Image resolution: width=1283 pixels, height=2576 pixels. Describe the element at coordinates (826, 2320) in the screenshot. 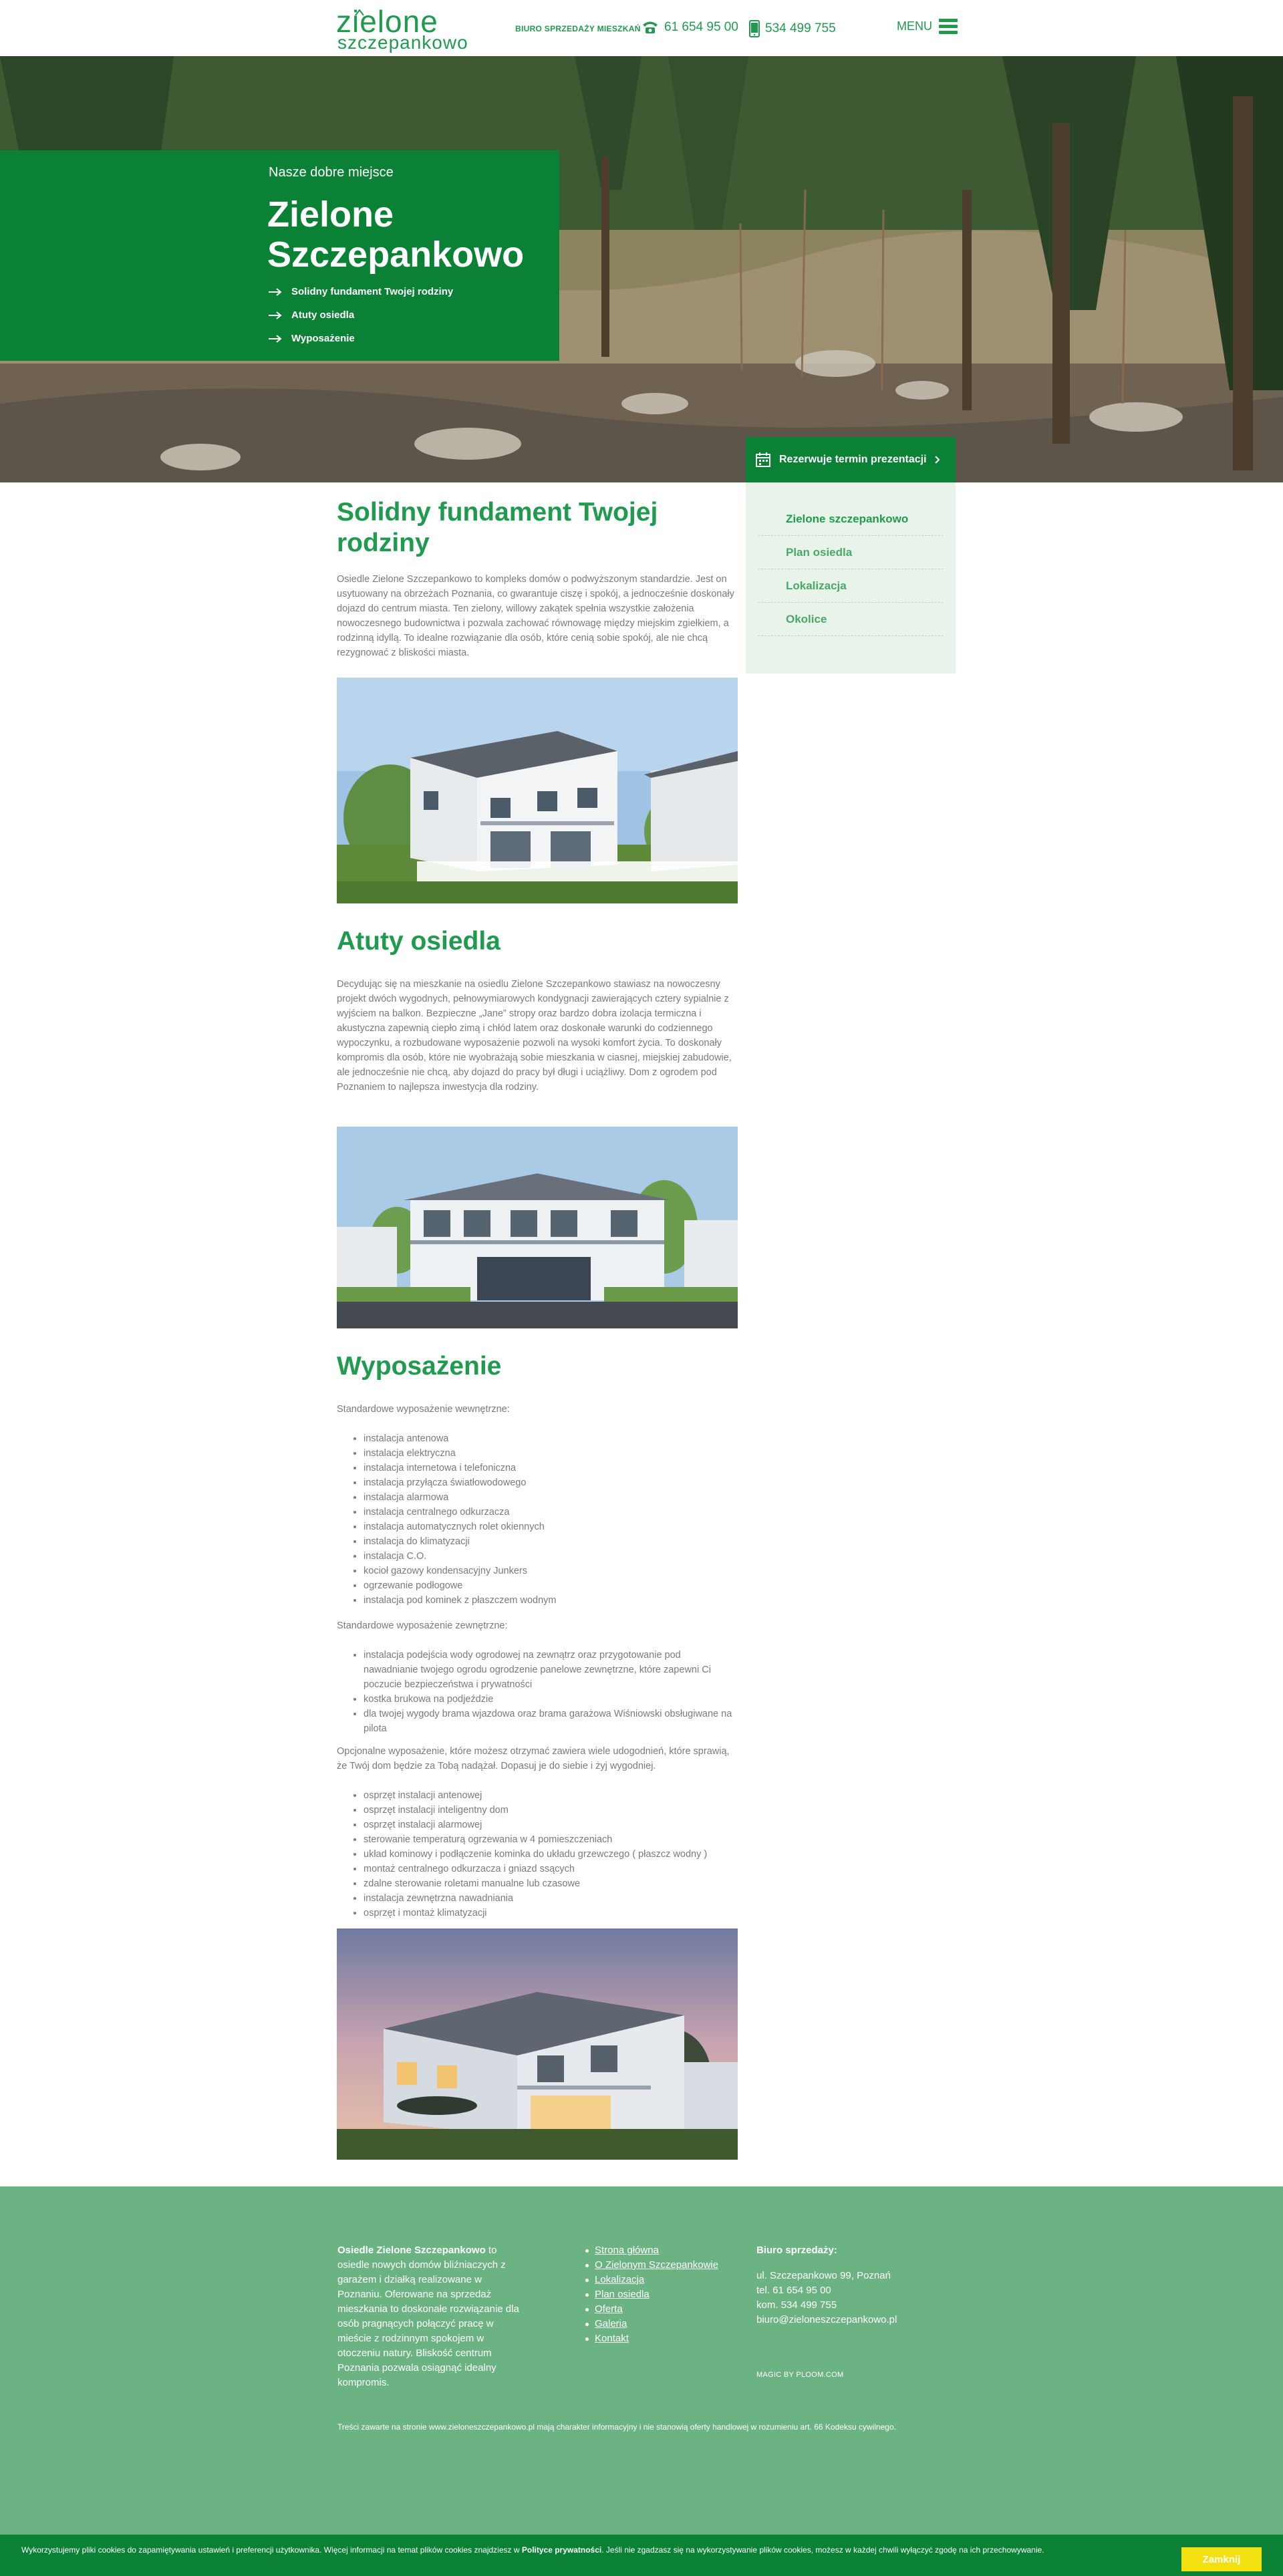

I see `footer-sales-email: biuro@zieloneszczepankowo.pl` at that location.